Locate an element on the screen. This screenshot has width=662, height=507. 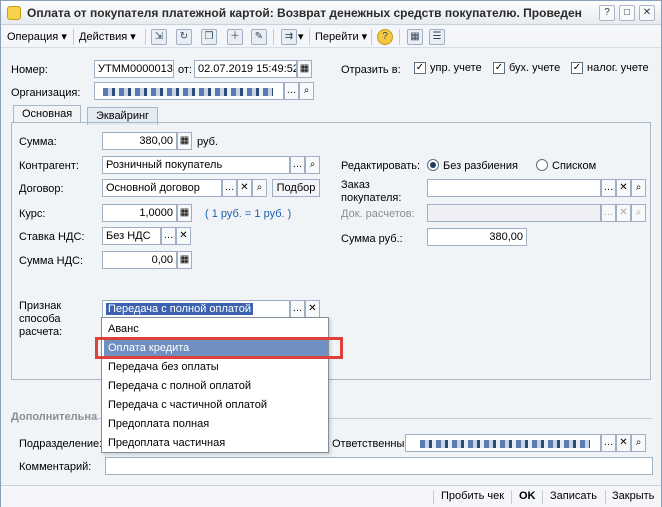
sum-rub-label: Сумма руб.: is located at coordinates (372, 239).